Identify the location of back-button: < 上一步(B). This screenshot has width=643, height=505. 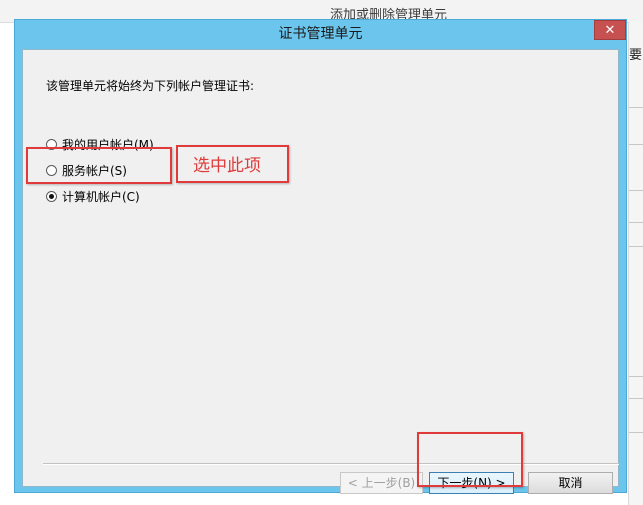
(381, 483).